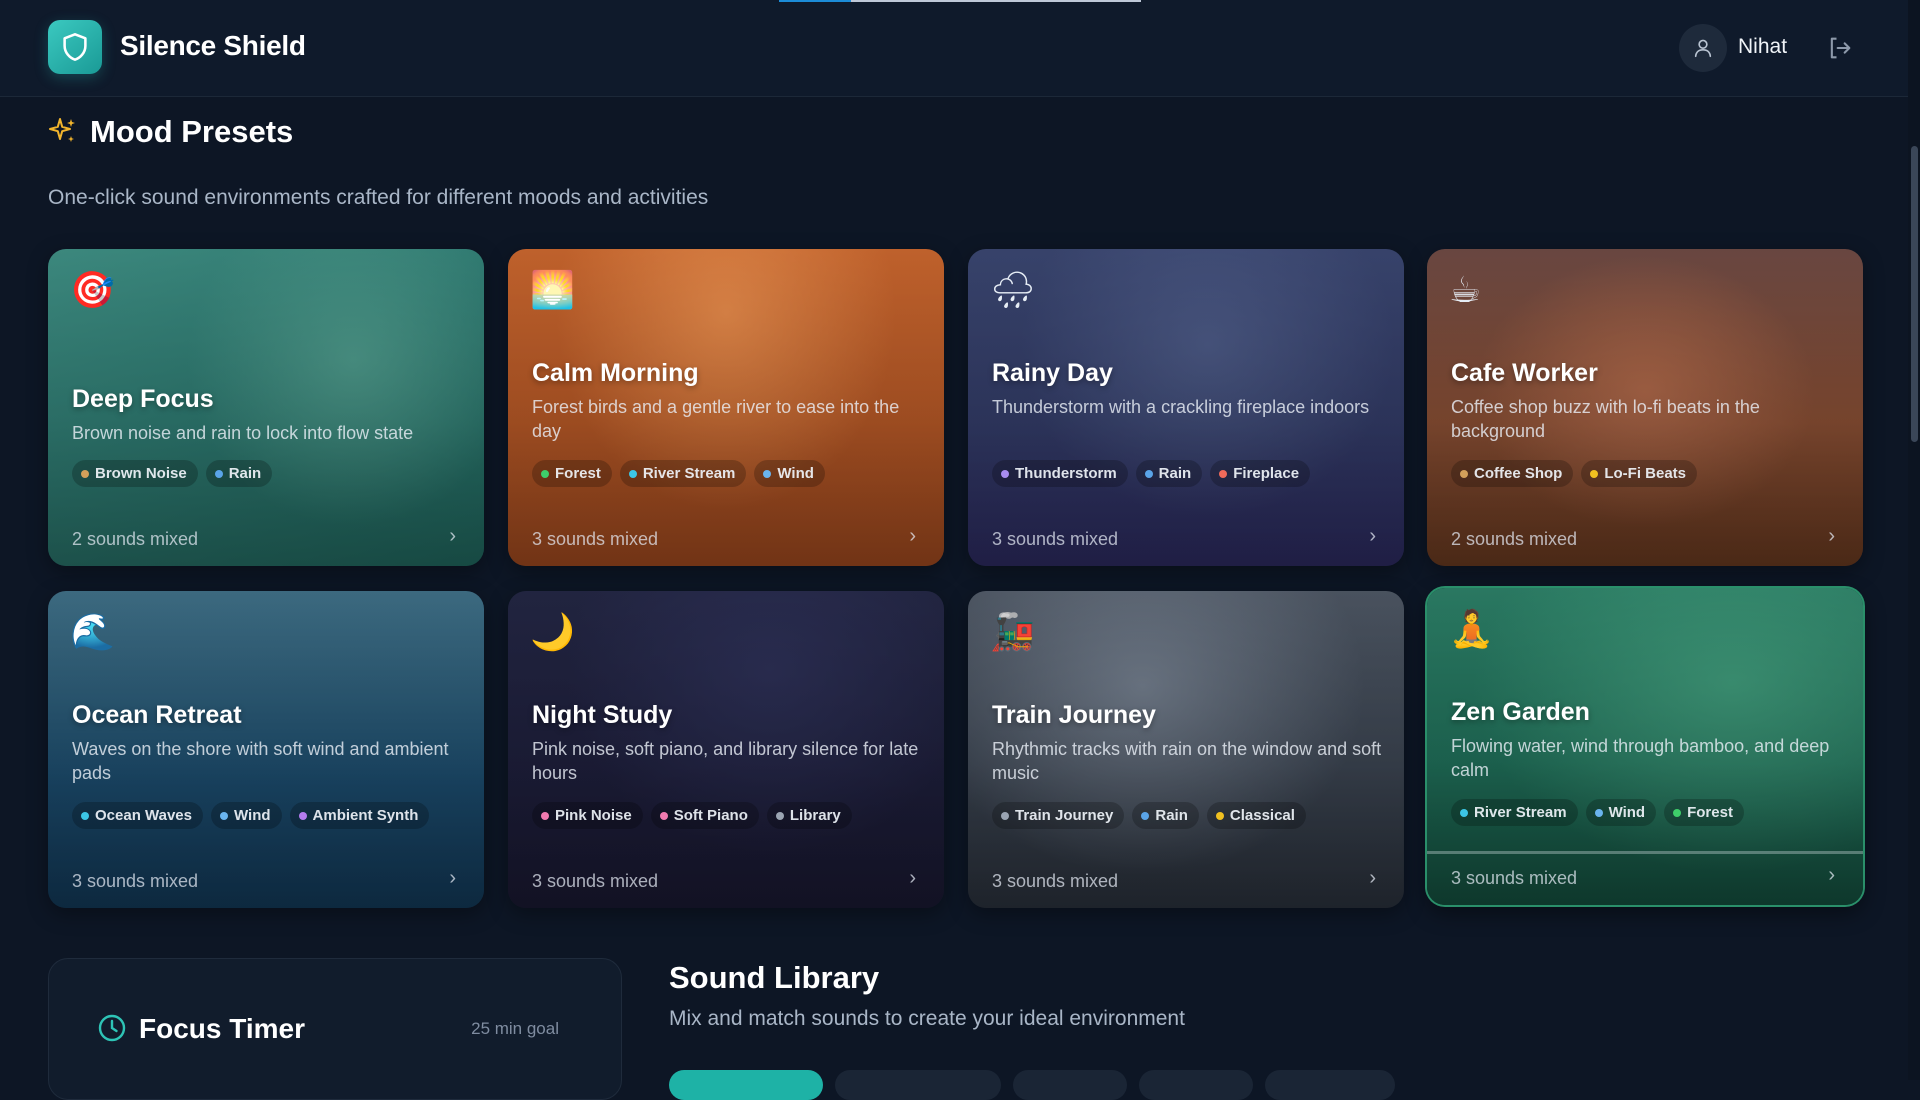 The height and width of the screenshot is (1100, 1920). What do you see at coordinates (1639, 473) in the screenshot?
I see `sound-tag: Lo-Fi Beats` at bounding box center [1639, 473].